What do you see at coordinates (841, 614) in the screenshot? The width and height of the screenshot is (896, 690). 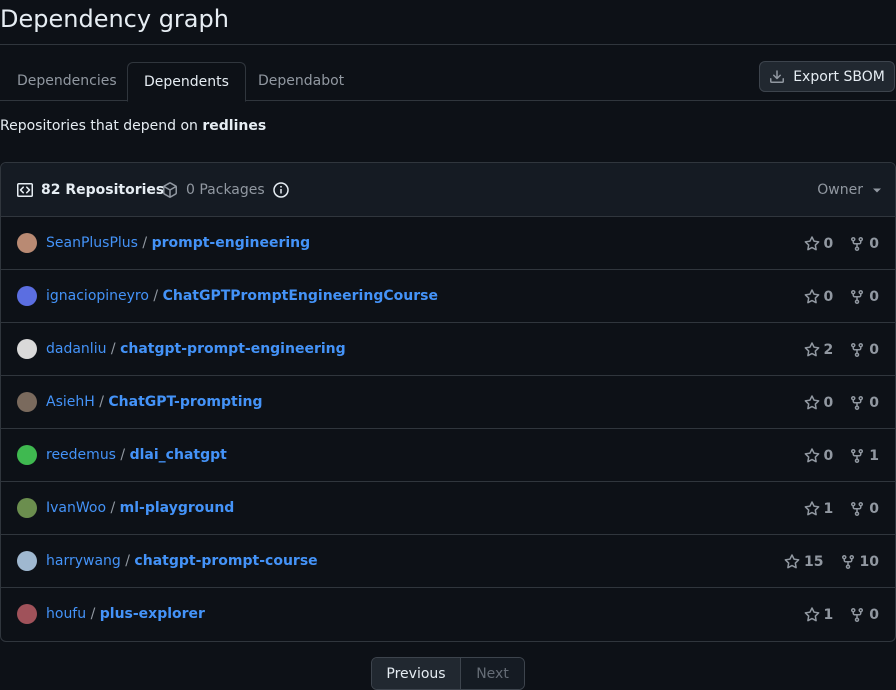 I see `repo-stats: 10` at bounding box center [841, 614].